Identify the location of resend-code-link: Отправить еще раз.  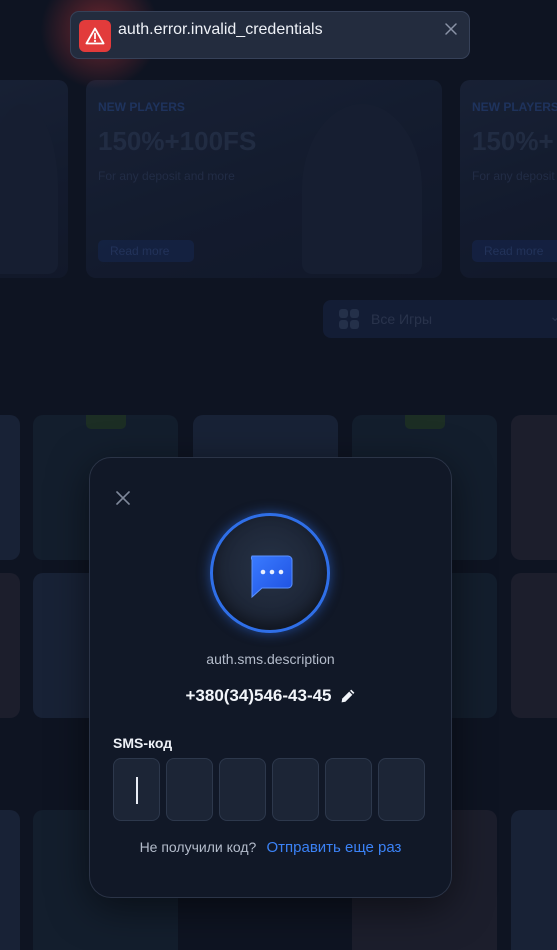
(333, 847).